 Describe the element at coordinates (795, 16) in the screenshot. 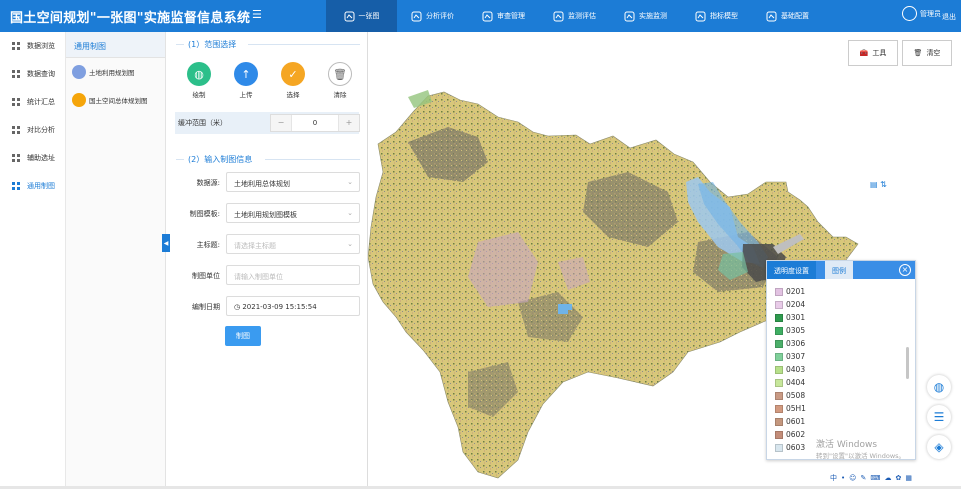

I see `tab-label: 基础配置` at that location.